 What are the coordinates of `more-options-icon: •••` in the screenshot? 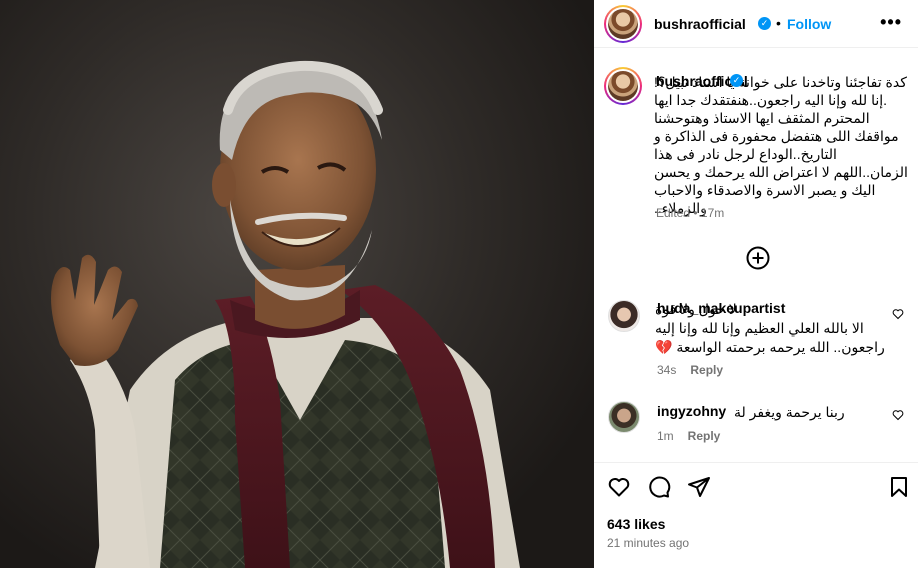 It's located at (891, 22).